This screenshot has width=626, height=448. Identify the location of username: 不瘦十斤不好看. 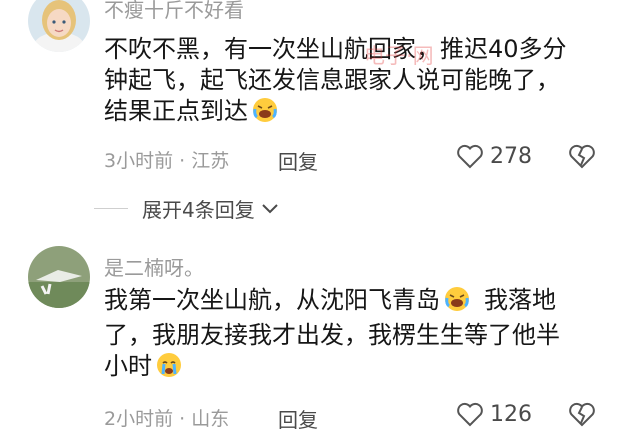
(174, 11).